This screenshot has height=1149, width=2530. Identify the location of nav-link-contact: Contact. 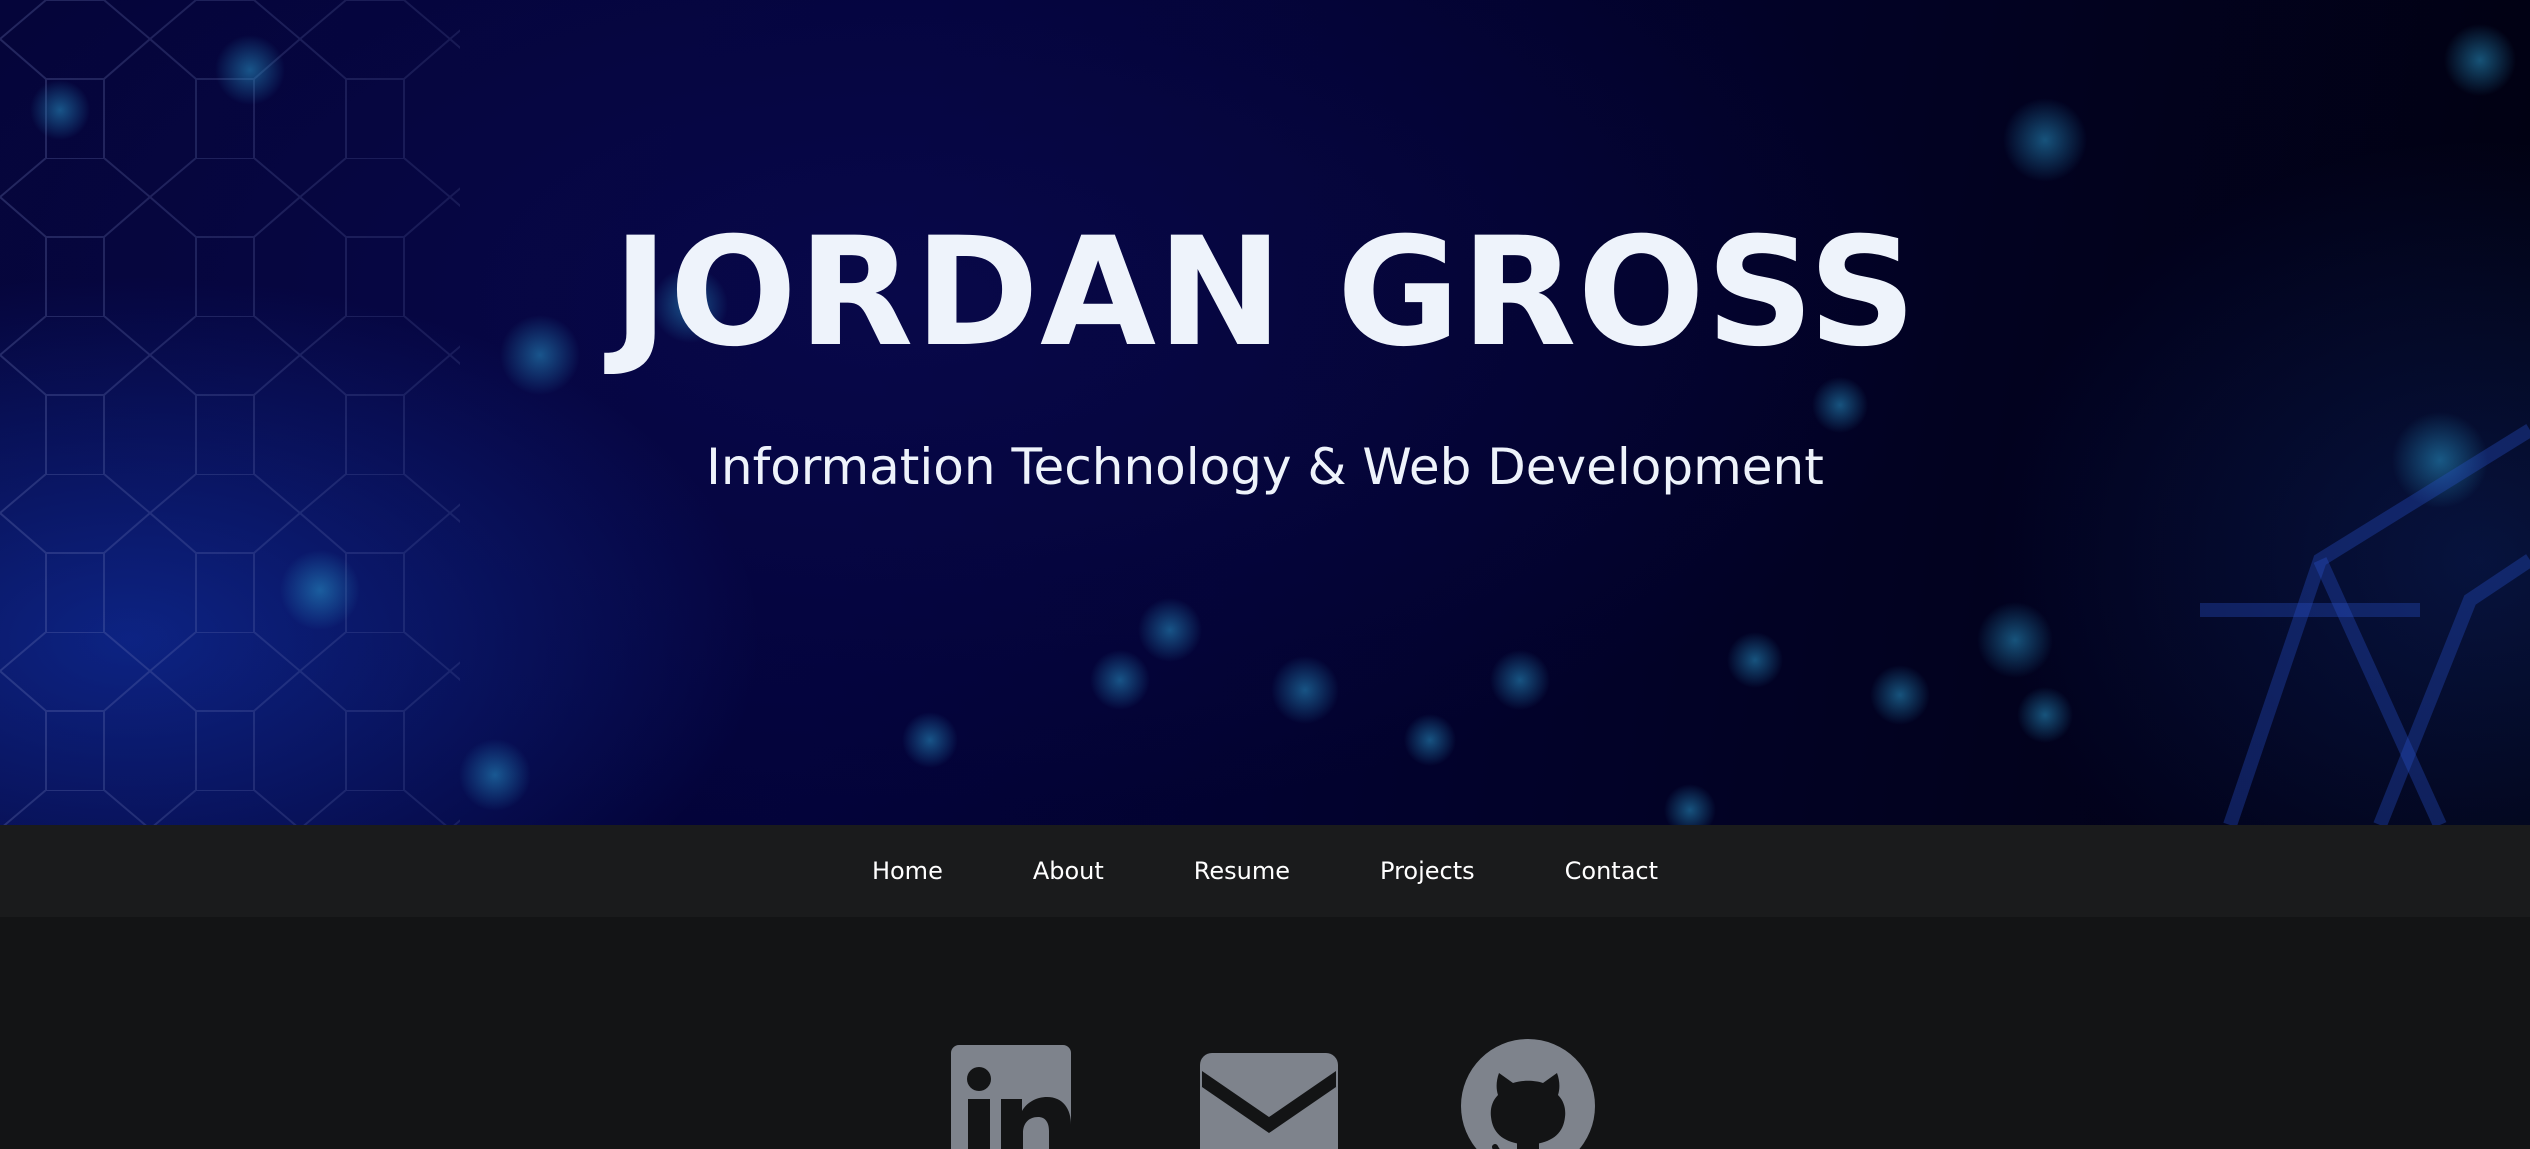
(1611, 871).